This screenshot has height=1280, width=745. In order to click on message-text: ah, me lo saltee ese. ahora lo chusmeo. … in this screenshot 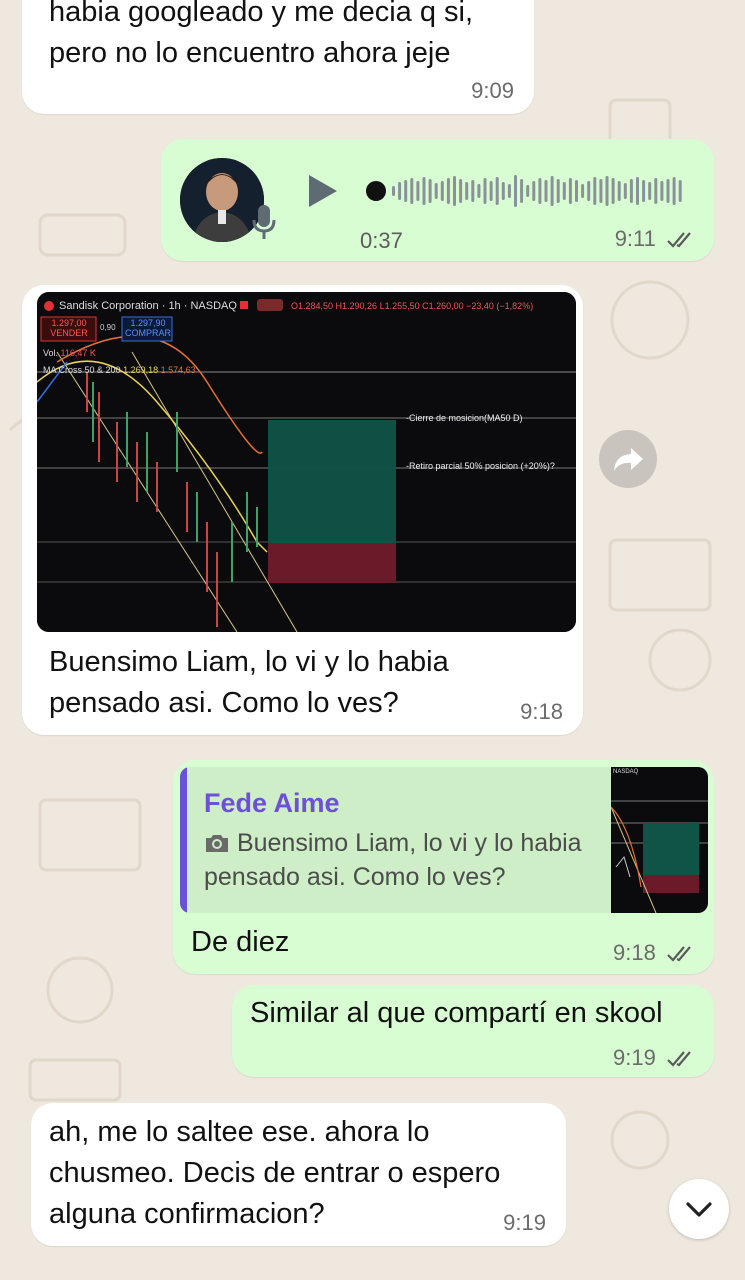, I will do `click(275, 1173)`.